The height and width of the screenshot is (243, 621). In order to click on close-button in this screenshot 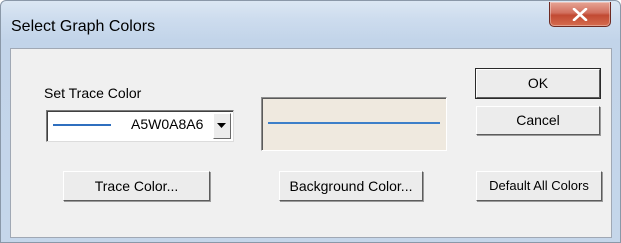, I will do `click(580, 14)`.